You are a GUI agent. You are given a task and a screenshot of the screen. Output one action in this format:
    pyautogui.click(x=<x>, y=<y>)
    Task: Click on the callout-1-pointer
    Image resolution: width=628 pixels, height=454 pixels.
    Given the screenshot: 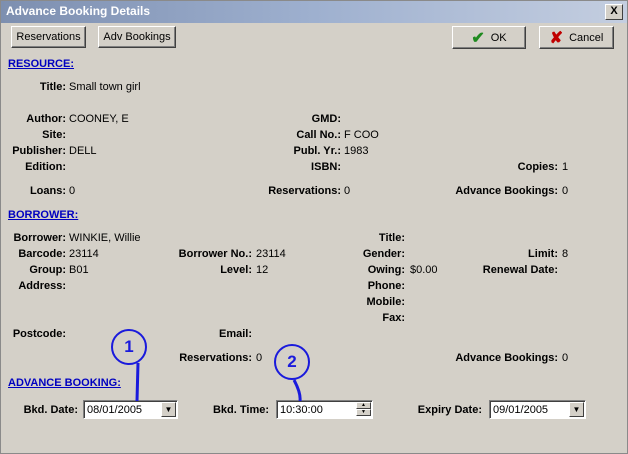 What is the action you would take?
    pyautogui.click(x=137, y=382)
    